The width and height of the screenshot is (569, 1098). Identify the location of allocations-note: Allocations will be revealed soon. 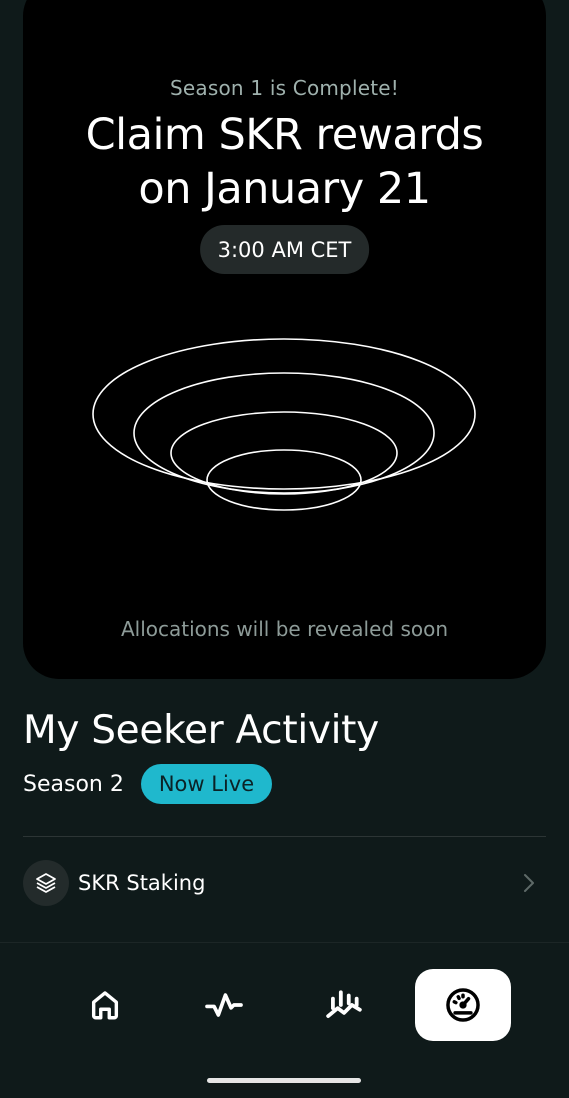
(284, 629).